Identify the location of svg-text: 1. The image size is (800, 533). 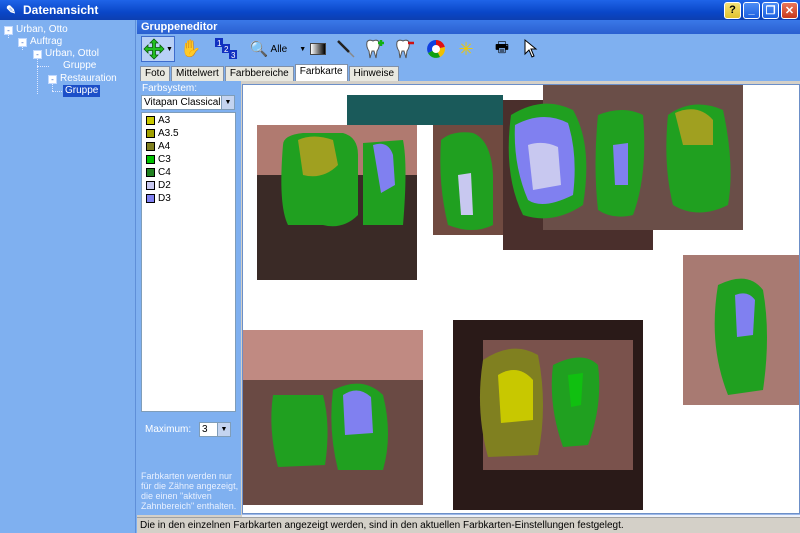
(219, 43).